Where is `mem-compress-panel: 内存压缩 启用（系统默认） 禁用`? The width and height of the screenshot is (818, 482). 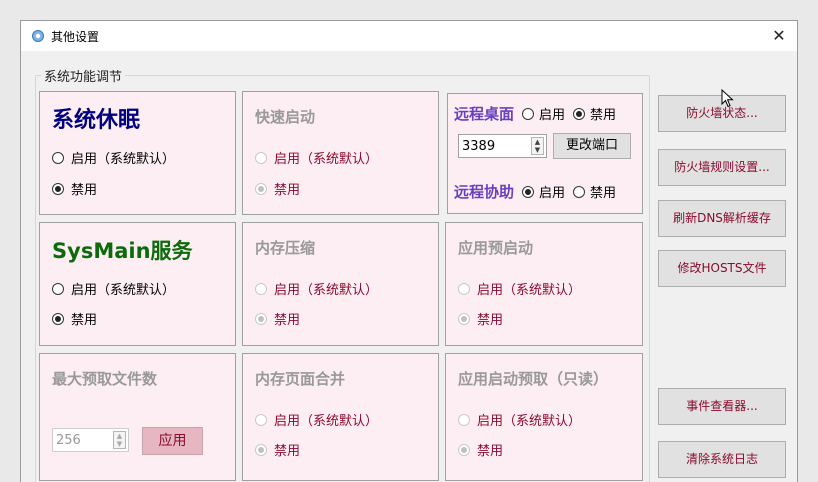 mem-compress-panel: 内存压缩 启用（系统默认） 禁用 is located at coordinates (340, 284).